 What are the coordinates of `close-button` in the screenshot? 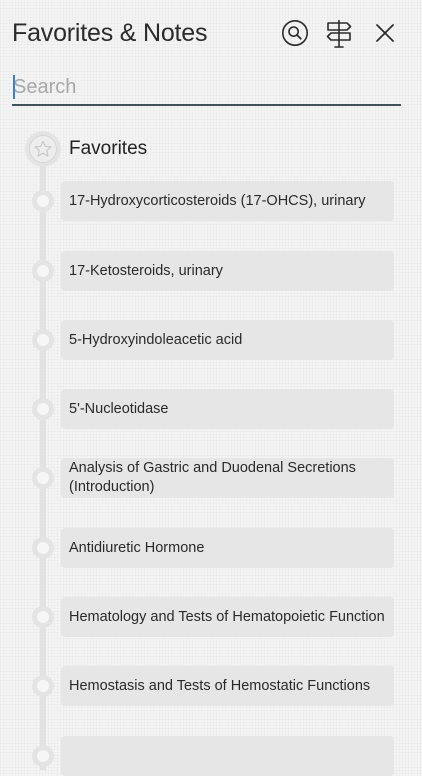 It's located at (385, 33).